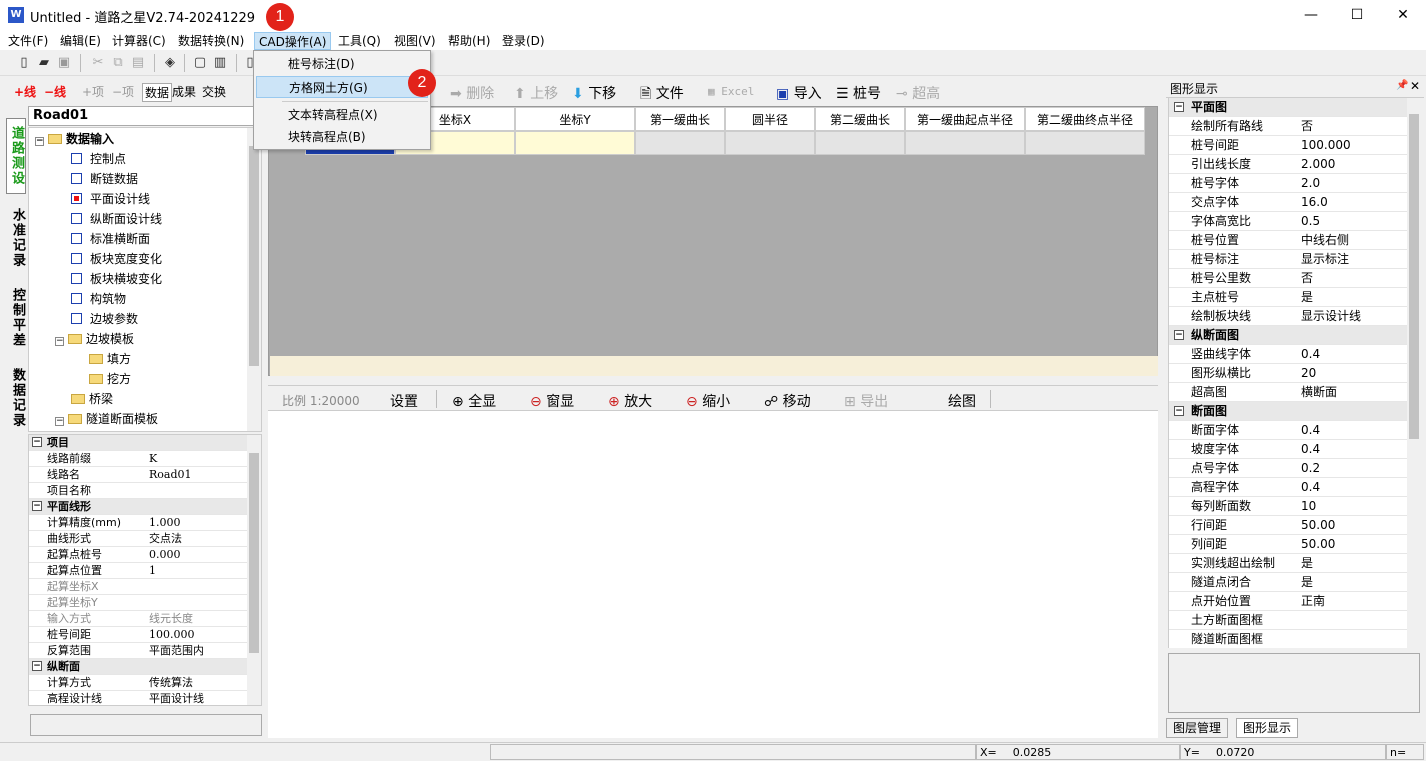 The height and width of the screenshot is (761, 1426). I want to click on display-value: 2.0, so click(1310, 183).